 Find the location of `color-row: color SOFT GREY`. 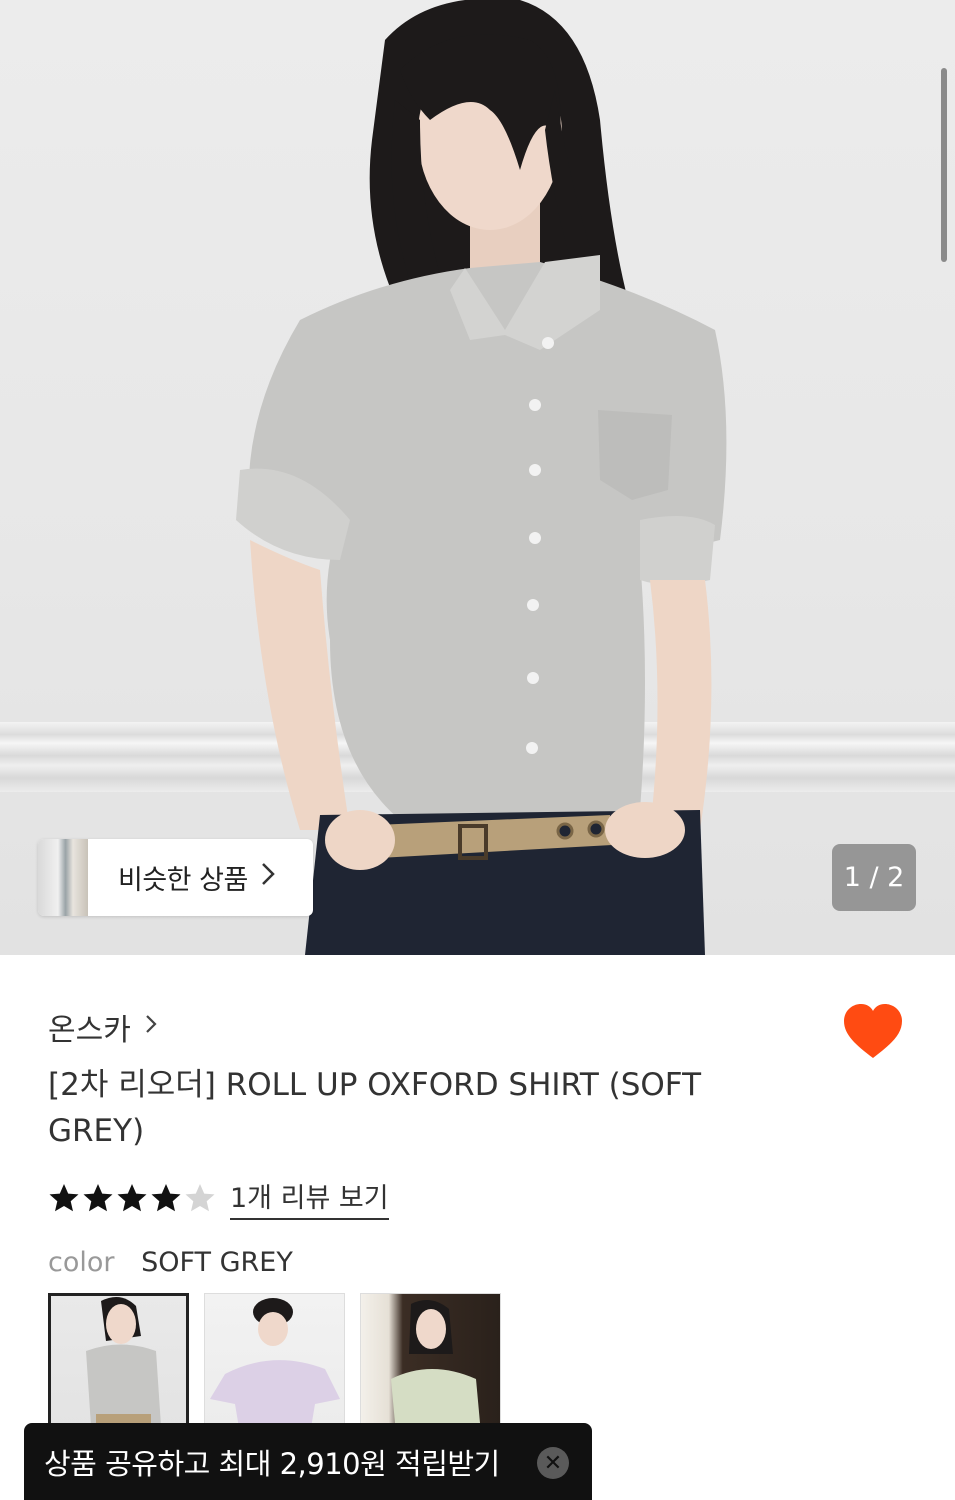

color-row: color SOFT GREY is located at coordinates (170, 1262).